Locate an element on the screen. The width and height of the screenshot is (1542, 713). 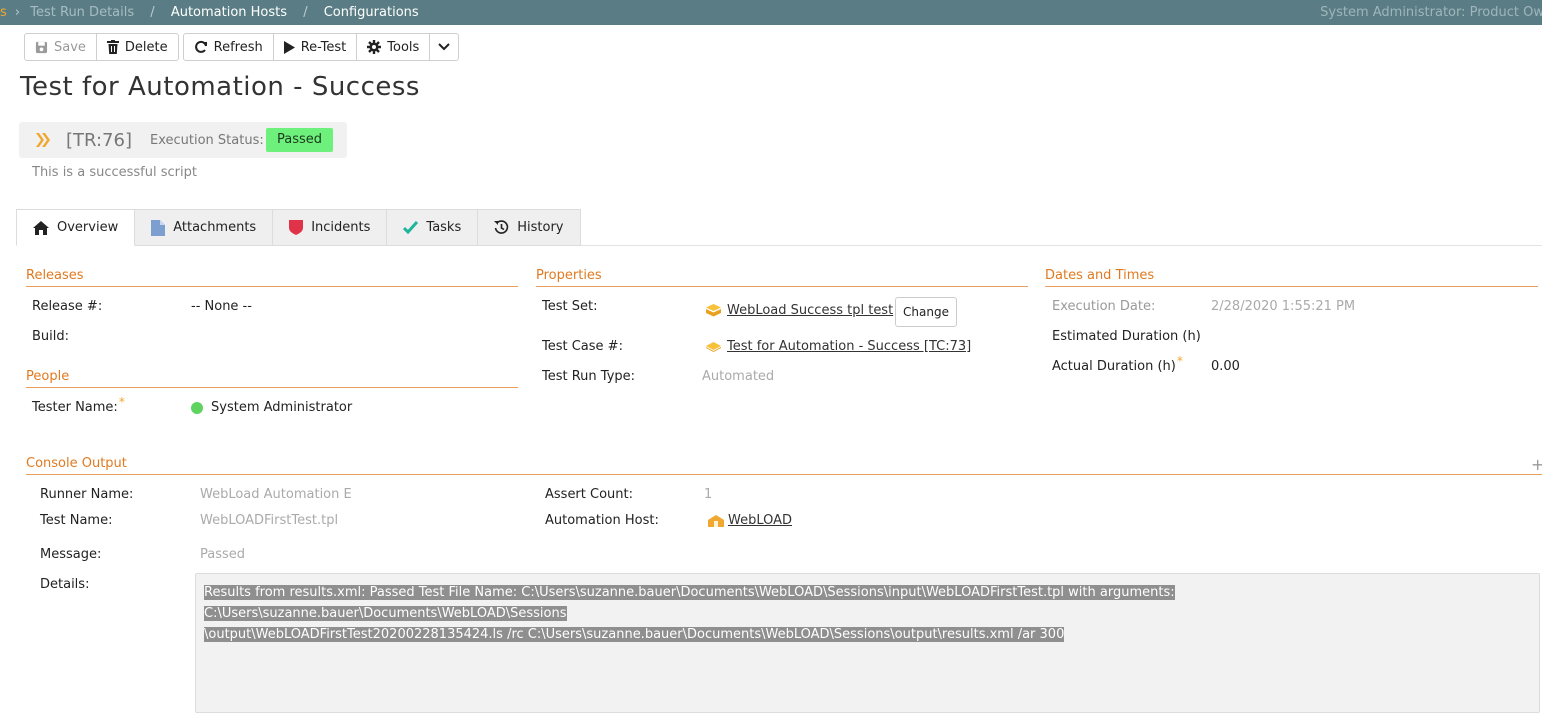
automation-host-value: WebLOAD is located at coordinates (750, 520).